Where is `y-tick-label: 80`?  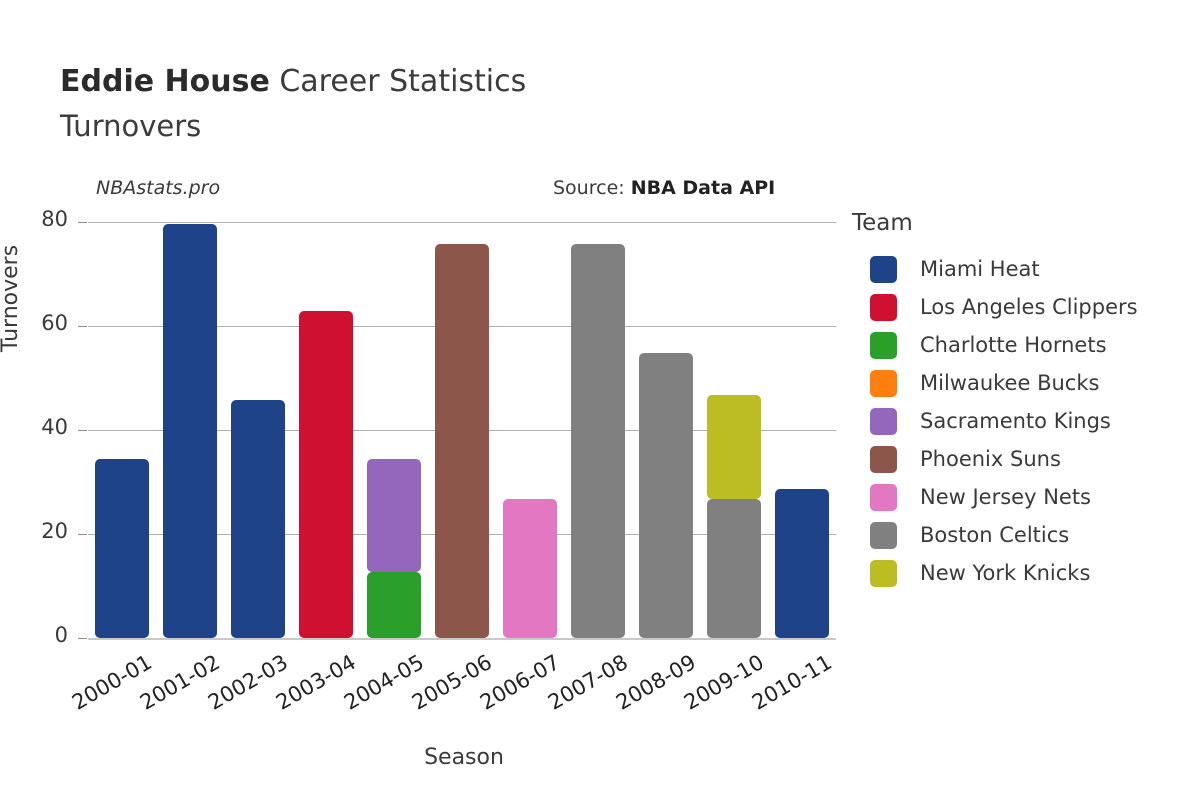 y-tick-label: 80 is located at coordinates (54, 219).